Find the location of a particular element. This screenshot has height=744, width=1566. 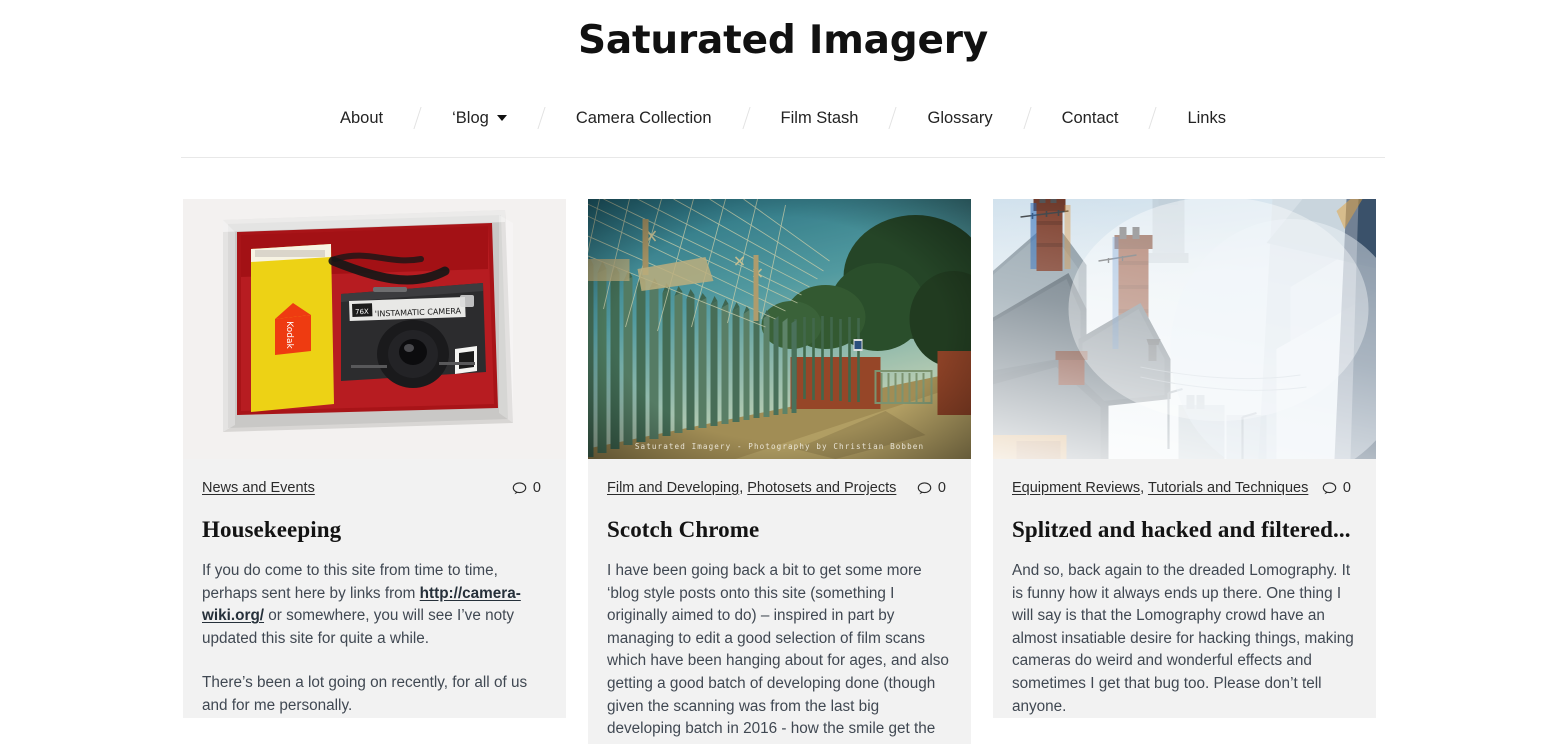

rooftops-lightleak-photo is located at coordinates (1184, 329).